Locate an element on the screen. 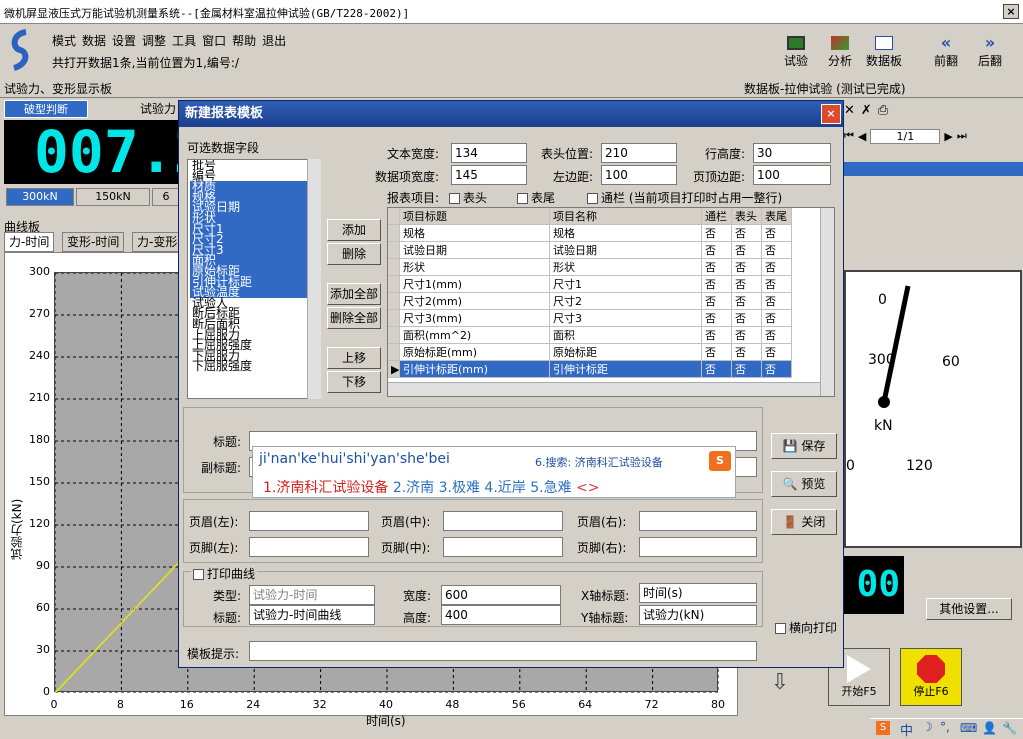 This screenshot has width=1023, height=739. ime-page-arrows-icon: <> is located at coordinates (587, 488).